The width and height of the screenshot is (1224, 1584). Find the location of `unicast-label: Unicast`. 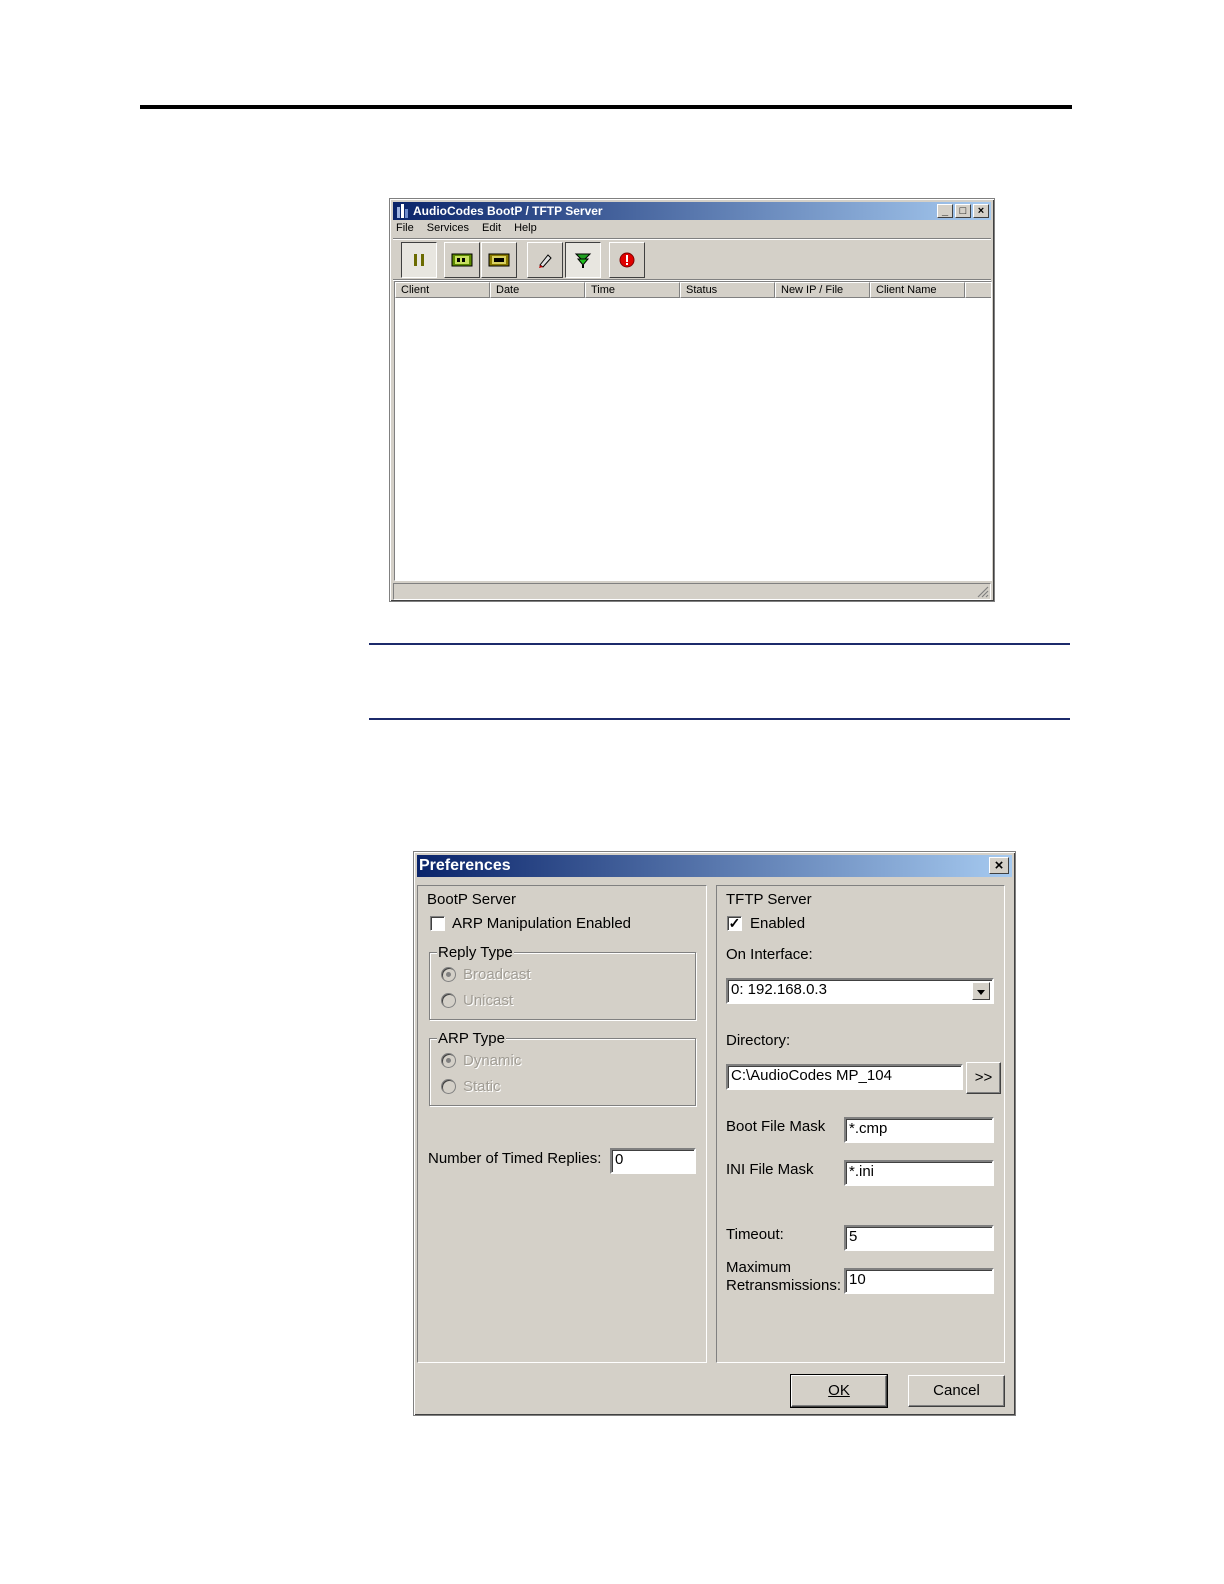

unicast-label: Unicast is located at coordinates (488, 1000).